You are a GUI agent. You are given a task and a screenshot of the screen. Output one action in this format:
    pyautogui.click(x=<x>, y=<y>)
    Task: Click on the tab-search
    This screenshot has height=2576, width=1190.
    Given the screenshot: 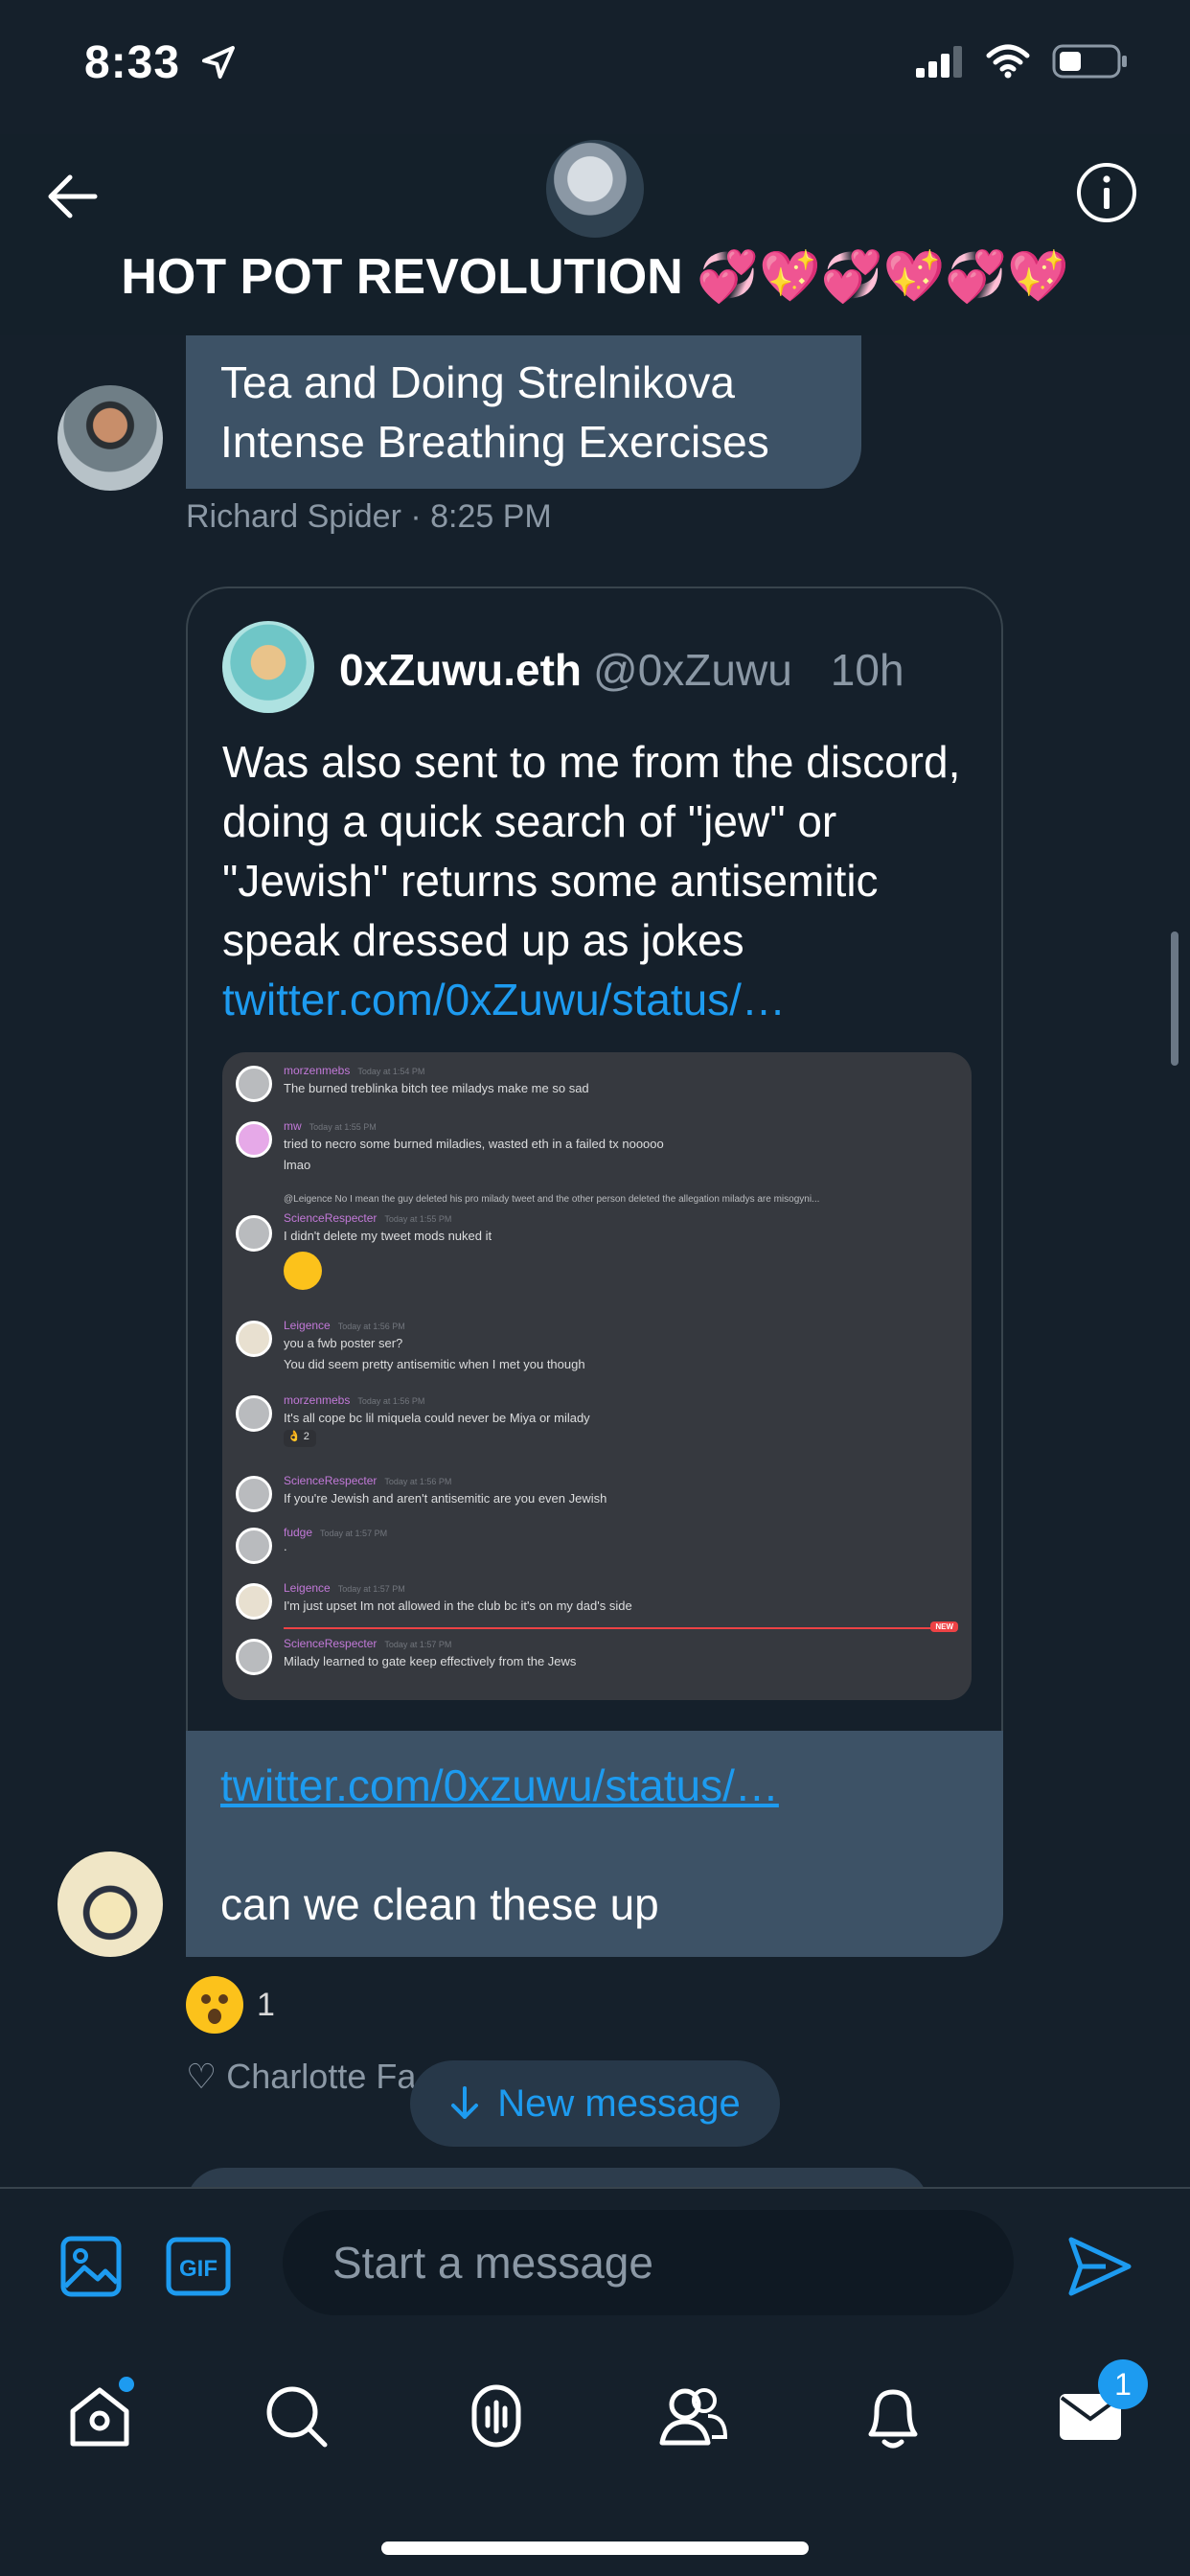 What is the action you would take?
    pyautogui.click(x=297, y=2417)
    